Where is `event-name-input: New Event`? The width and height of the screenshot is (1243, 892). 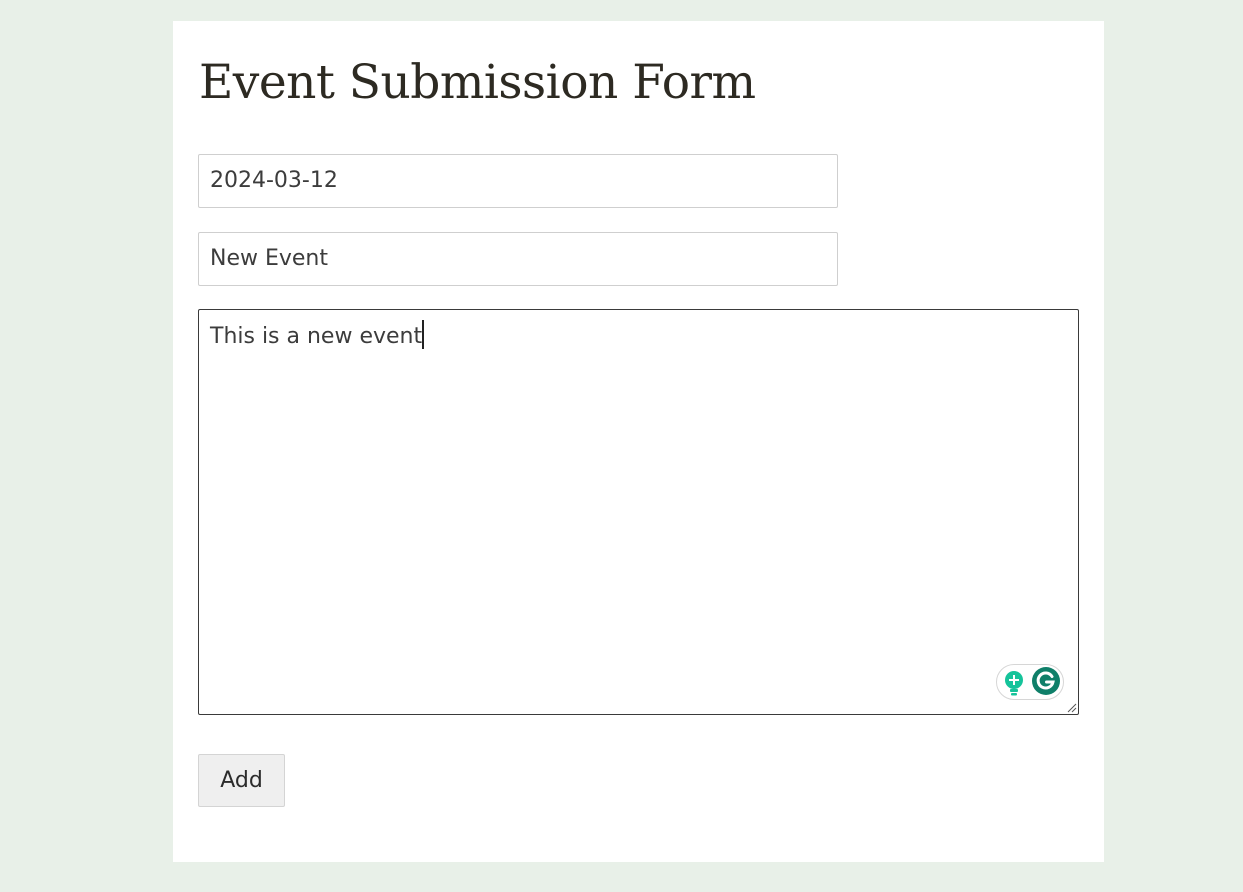 event-name-input: New Event is located at coordinates (518, 259).